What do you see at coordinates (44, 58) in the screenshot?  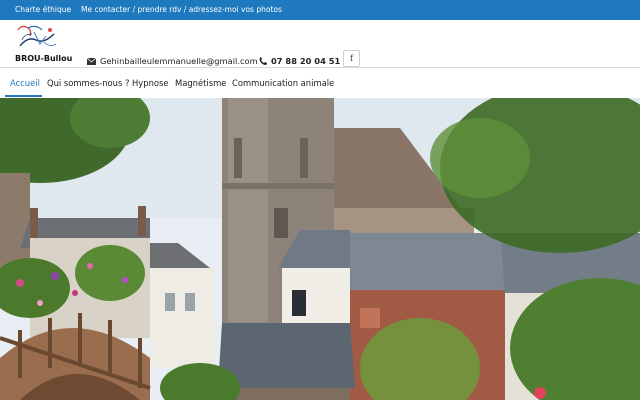 I see `brand-name: BROU-Bullou` at bounding box center [44, 58].